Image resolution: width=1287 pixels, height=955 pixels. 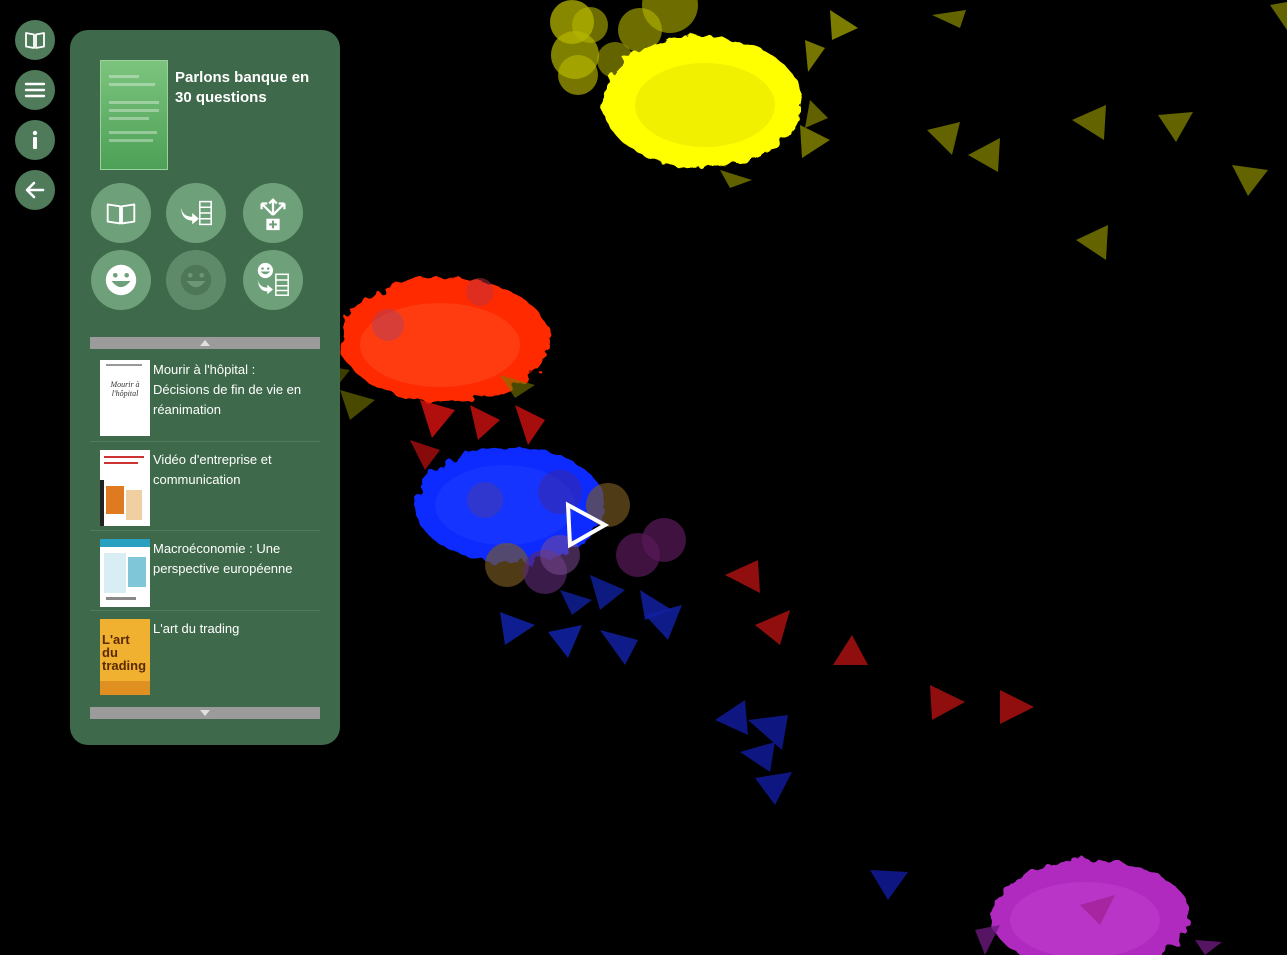 I want to click on like-icon, so click(x=121, y=280).